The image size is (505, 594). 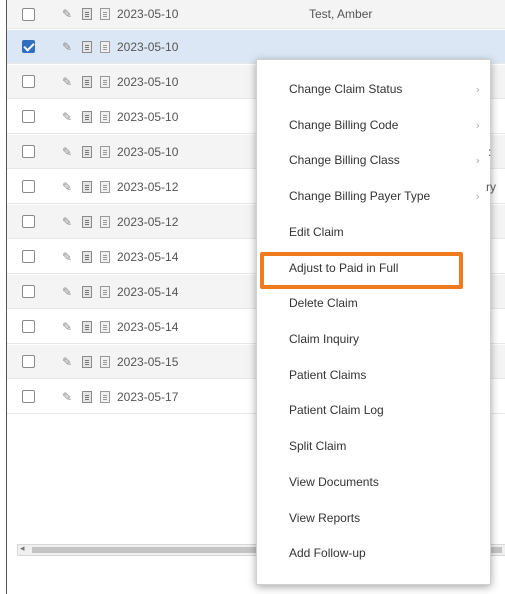 I want to click on table-row: ✎ 2023-05-10 Test, Amber, so click(x=256, y=14).